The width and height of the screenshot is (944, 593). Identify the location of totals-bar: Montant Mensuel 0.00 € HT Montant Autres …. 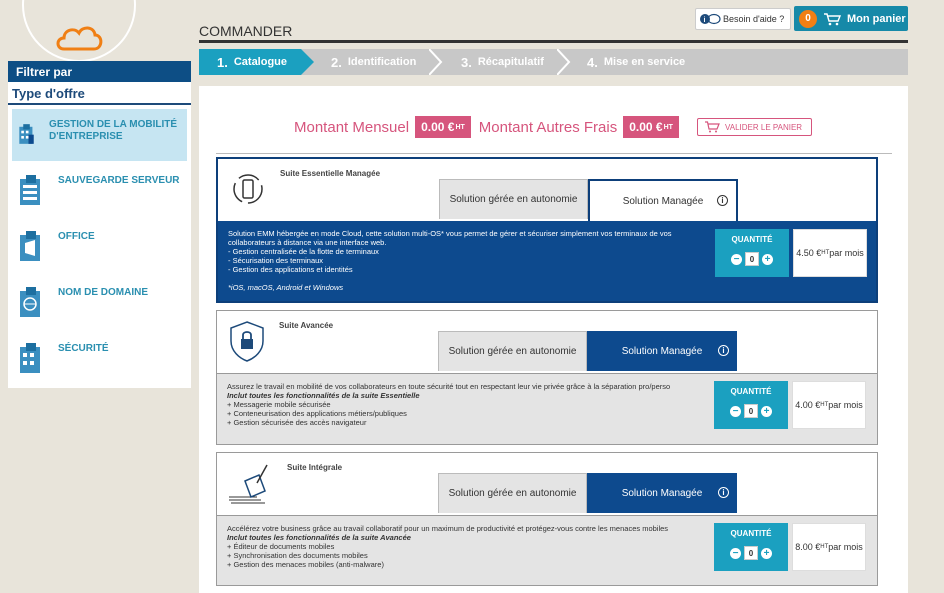
(490, 127).